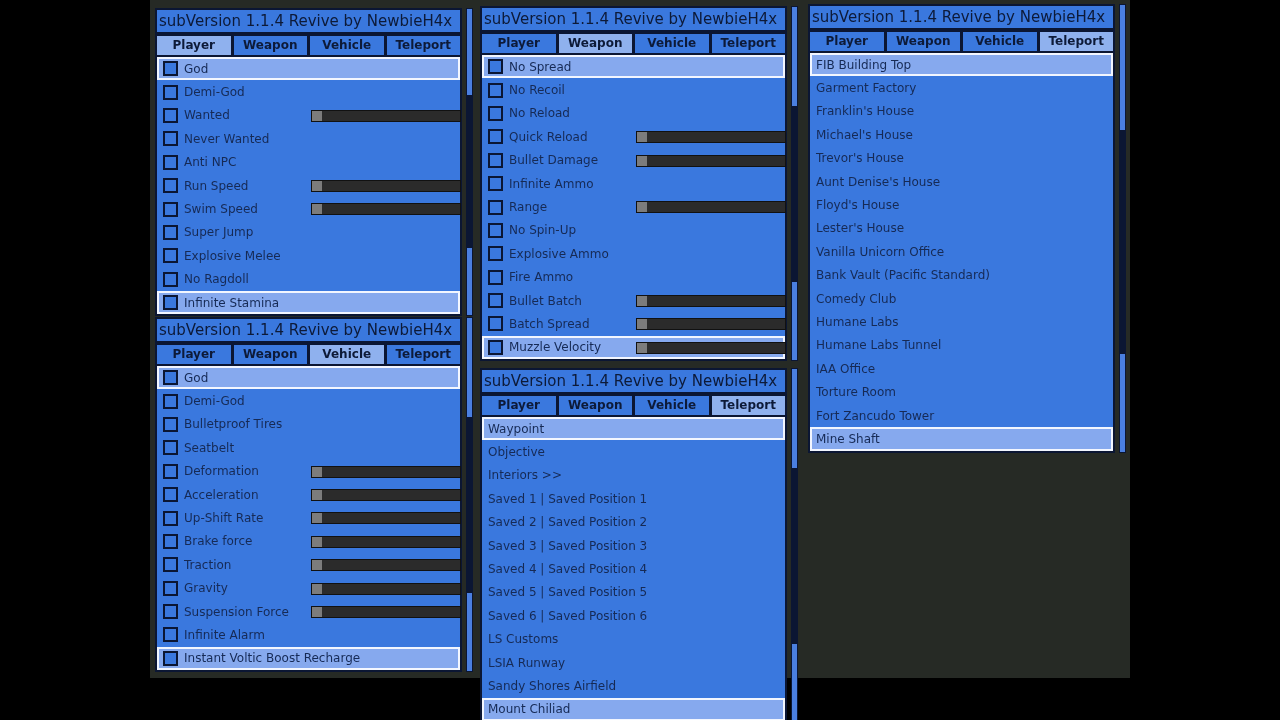 The image size is (1280, 720). I want to click on menu-item: Saved 4 | Saved Position 4, so click(633, 569).